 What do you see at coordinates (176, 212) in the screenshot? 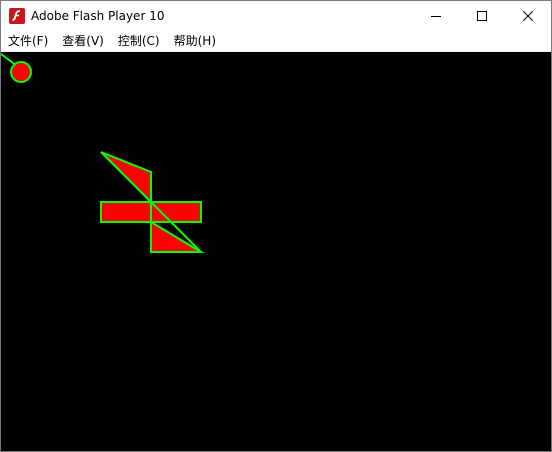
I see `pinwheel-right-bar` at bounding box center [176, 212].